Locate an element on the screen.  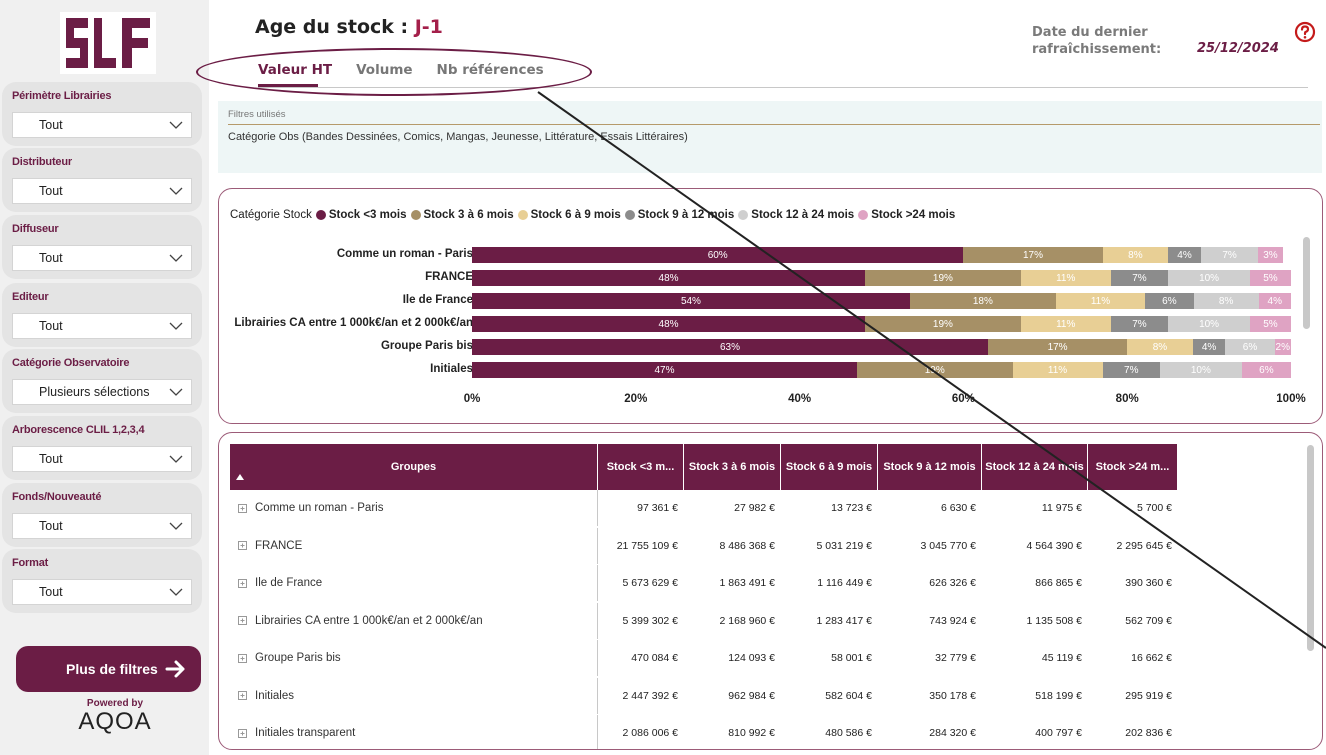
sort-ascending-icon is located at coordinates (240, 477).